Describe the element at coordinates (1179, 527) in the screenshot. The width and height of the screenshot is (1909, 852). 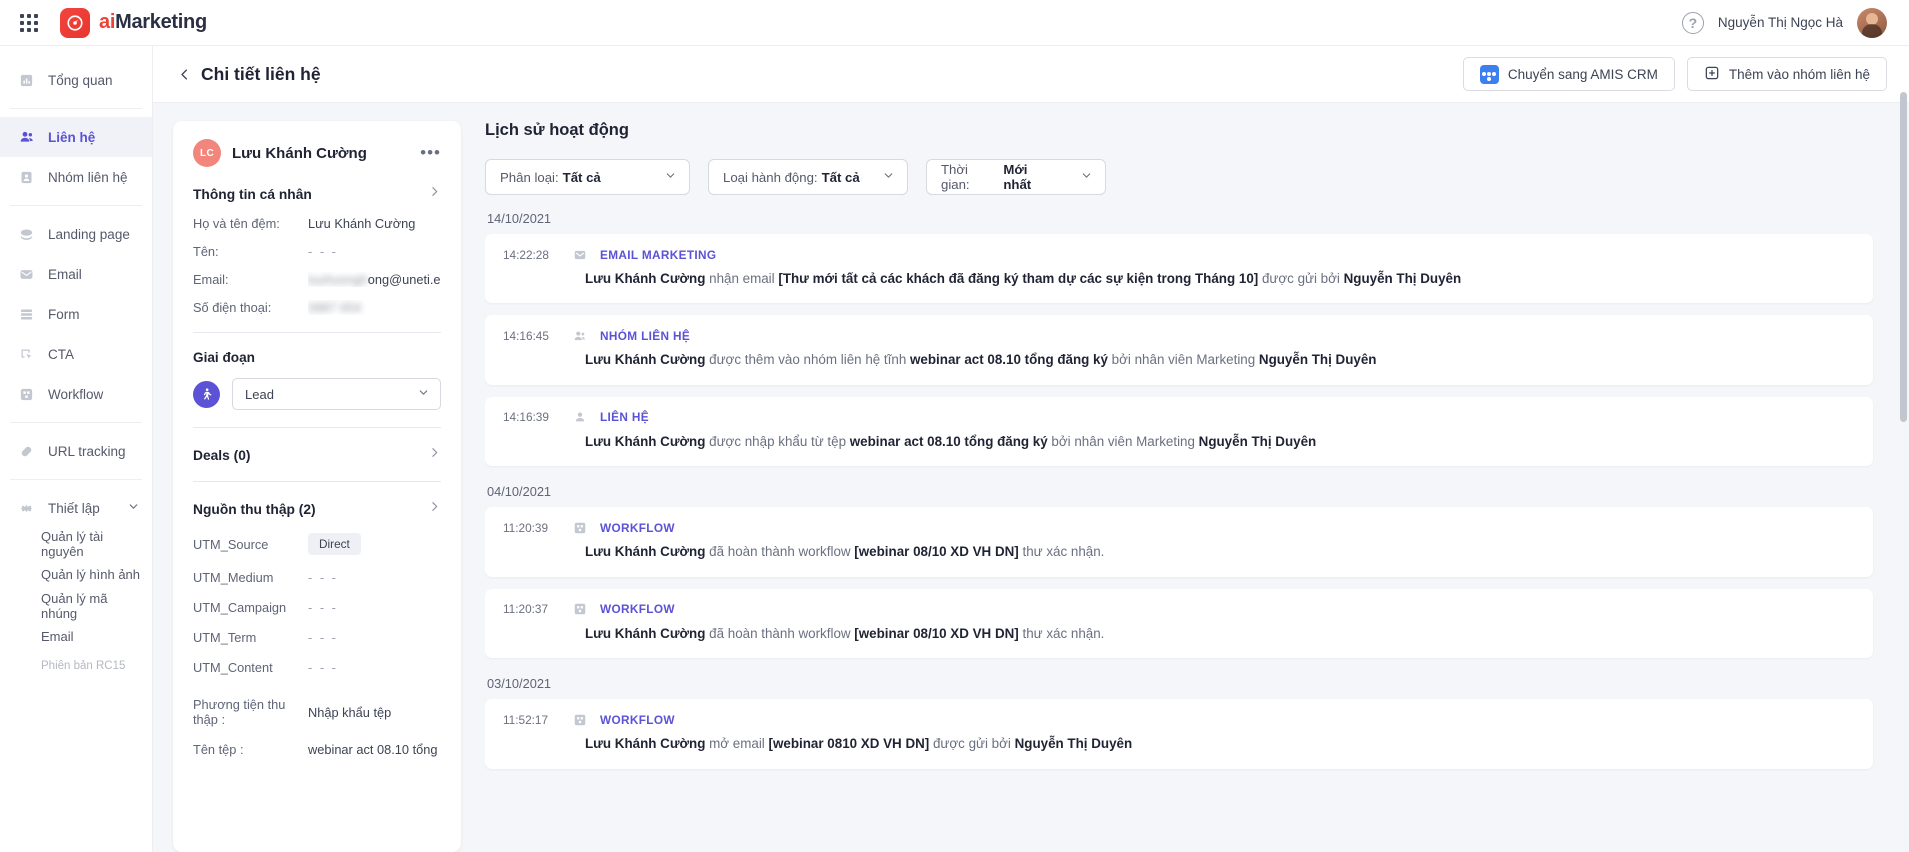
I see `activity-event-header: 11:20:39 WORKFLOW` at that location.